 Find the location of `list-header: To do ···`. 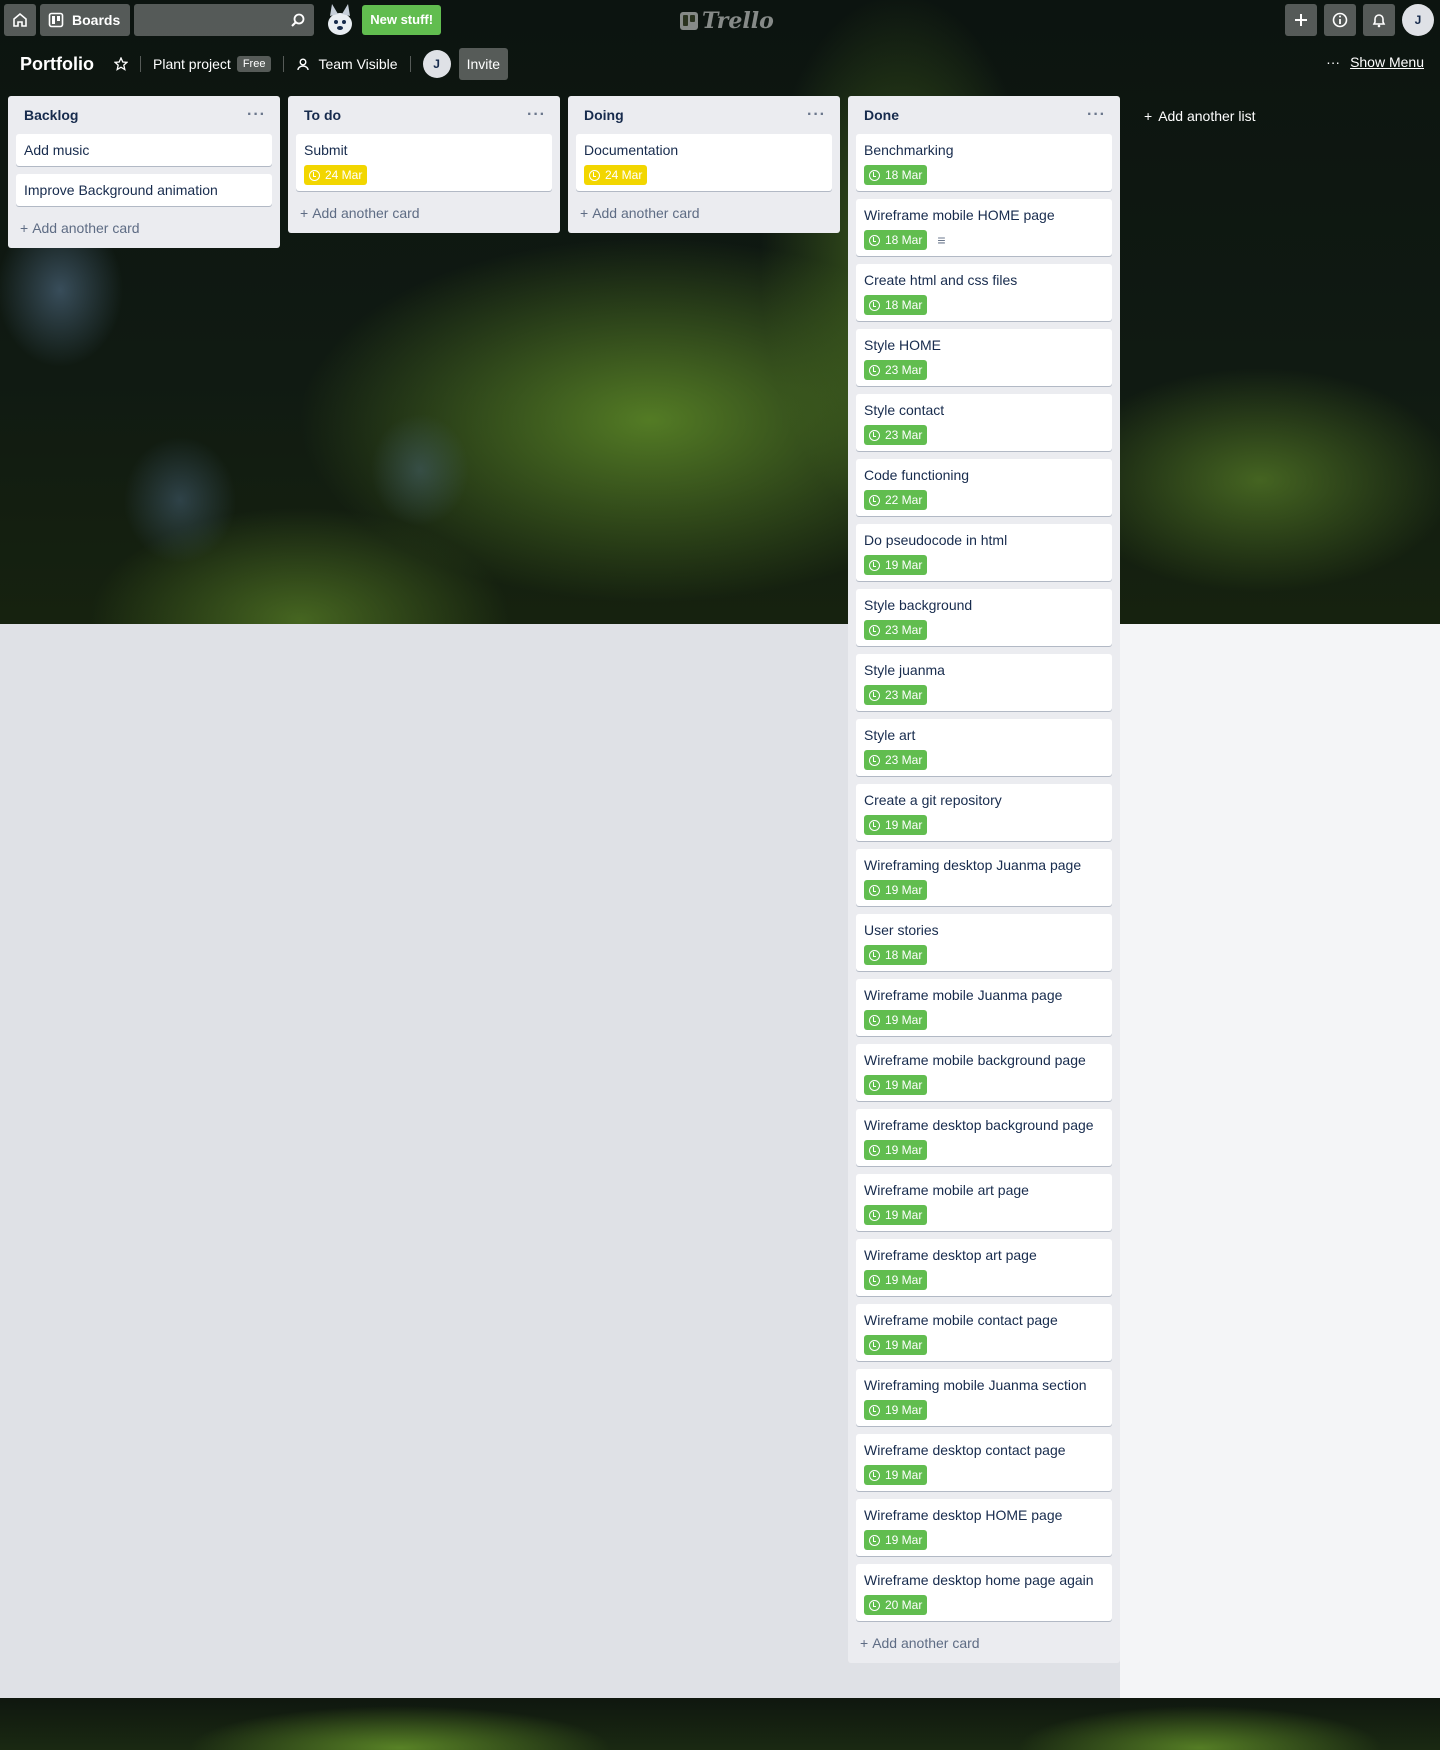

list-header: To do ··· is located at coordinates (424, 115).